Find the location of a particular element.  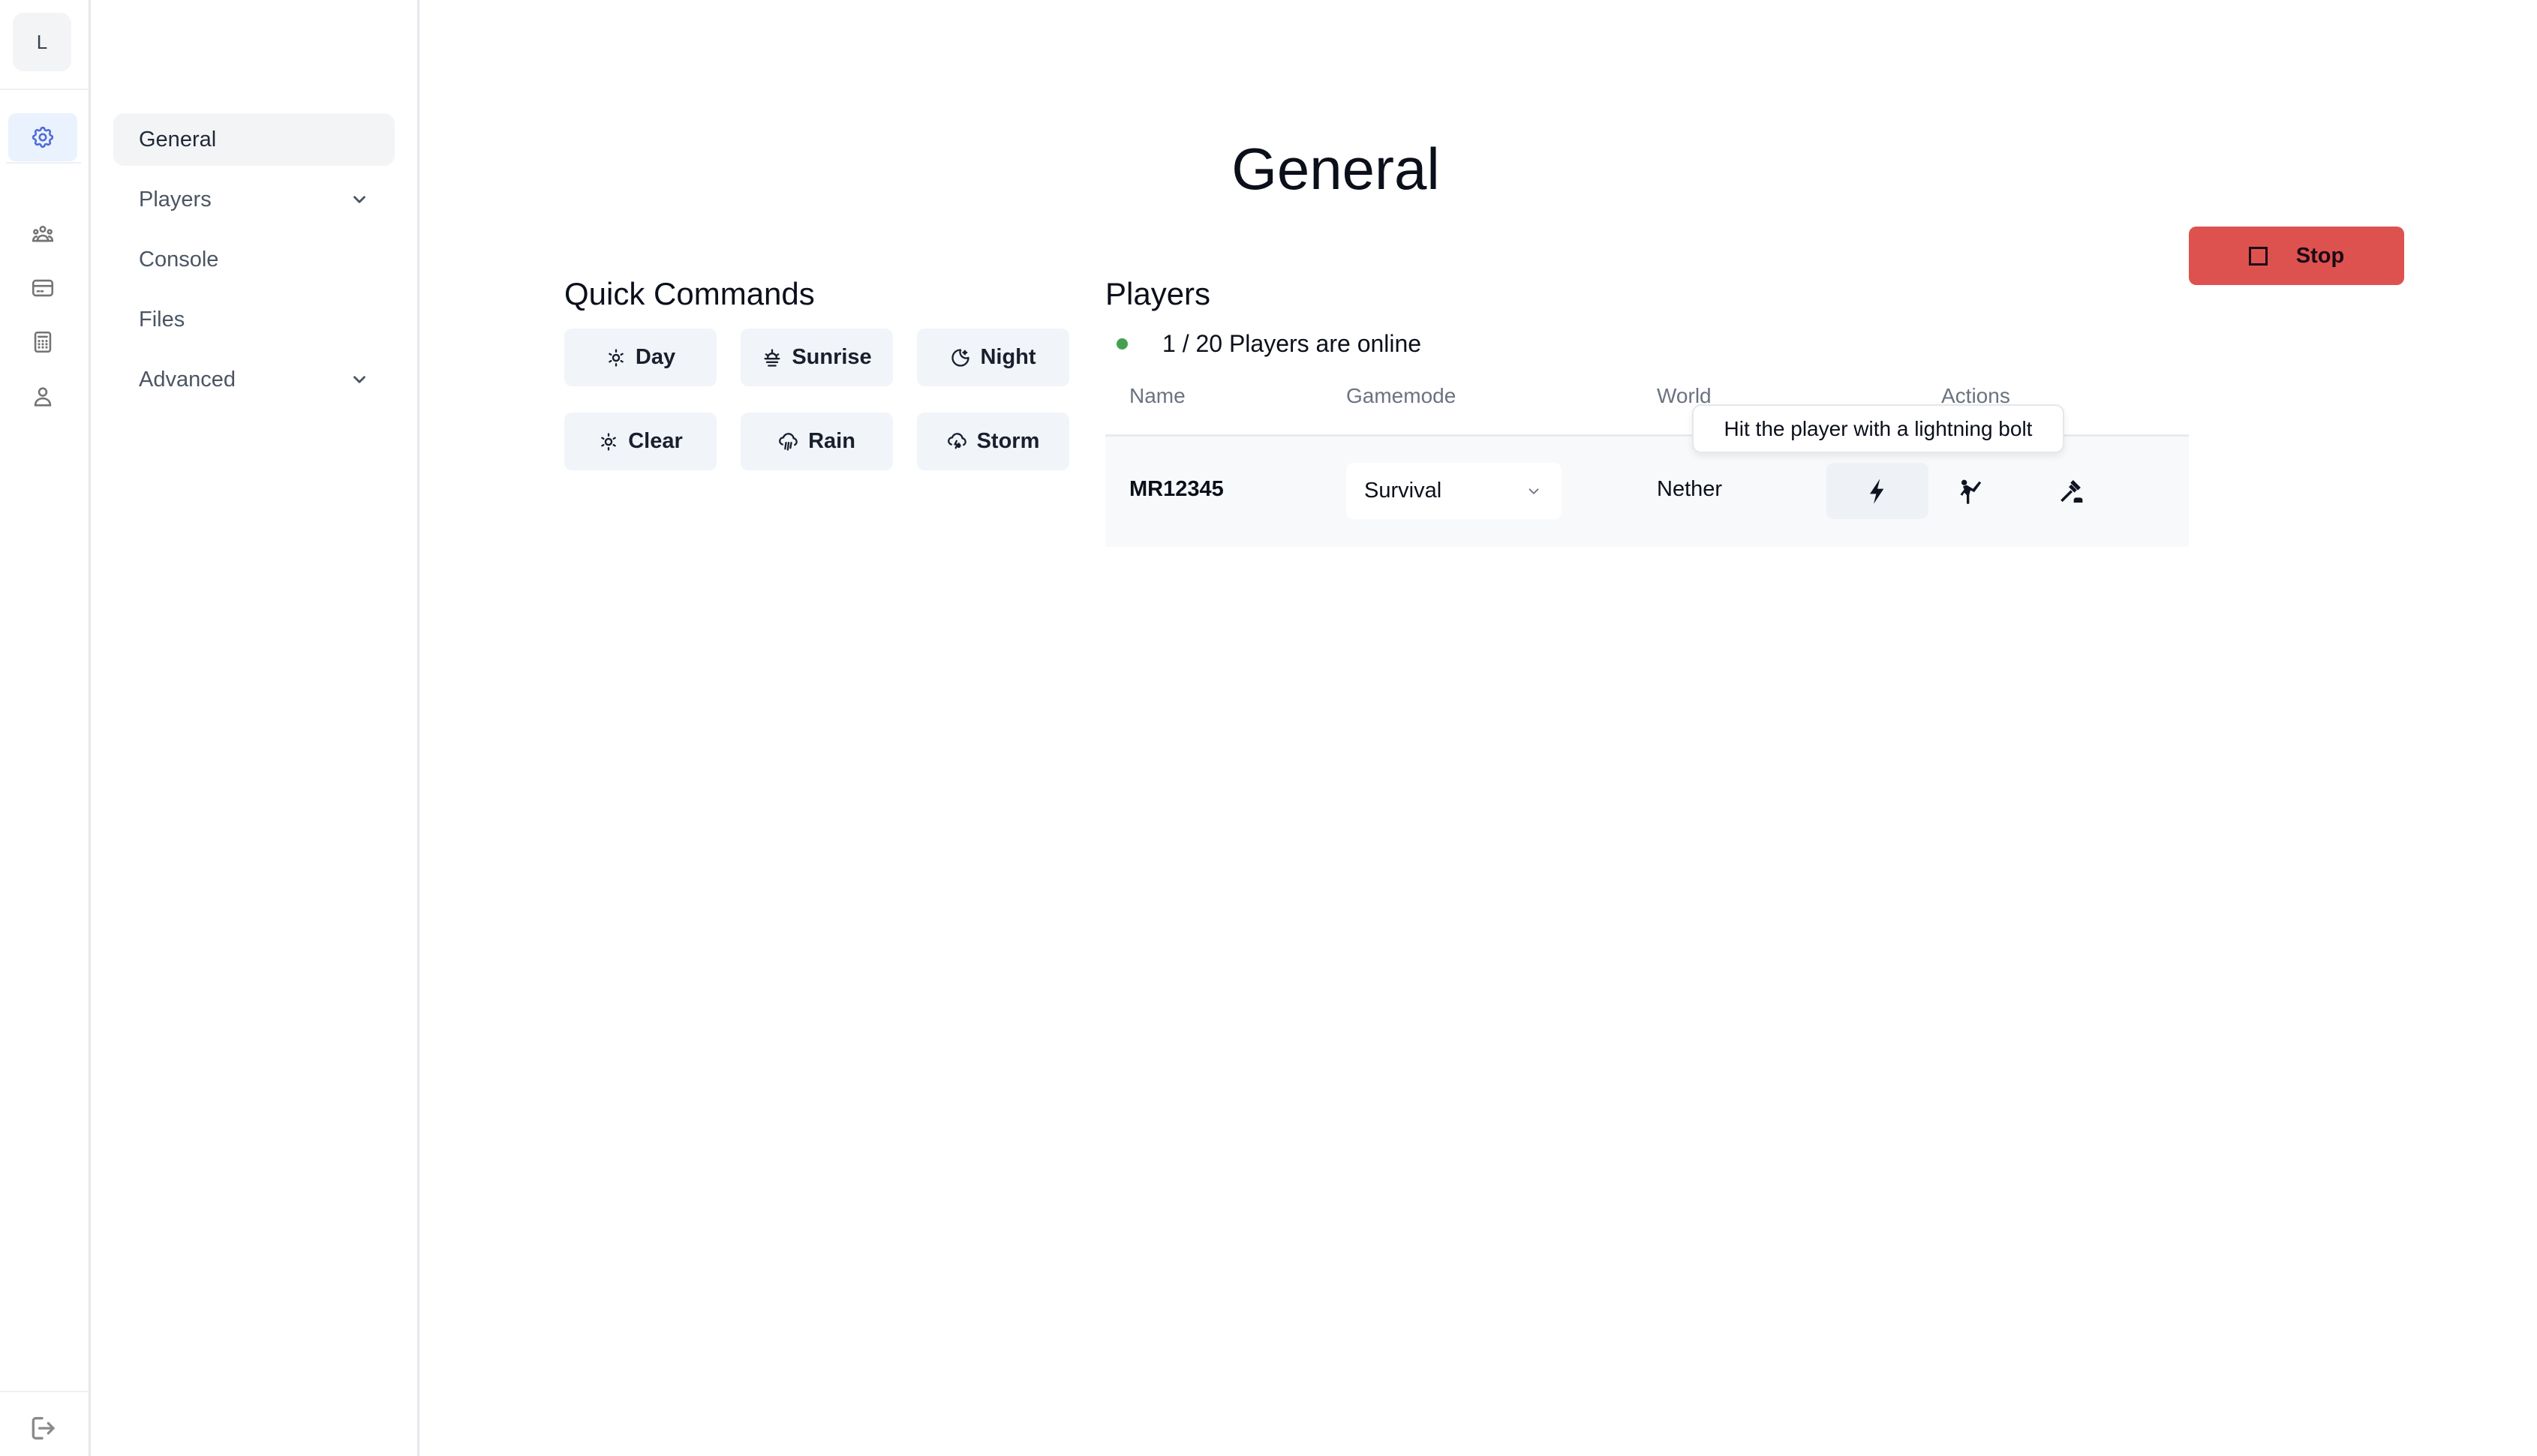

quick-command-storm: Storm is located at coordinates (993, 441).